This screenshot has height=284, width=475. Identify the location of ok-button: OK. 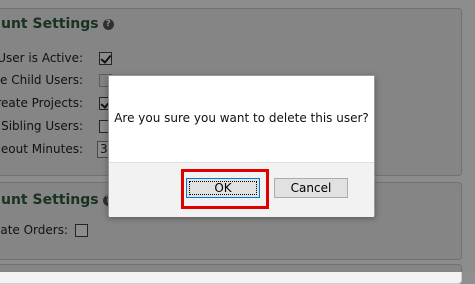
(223, 188).